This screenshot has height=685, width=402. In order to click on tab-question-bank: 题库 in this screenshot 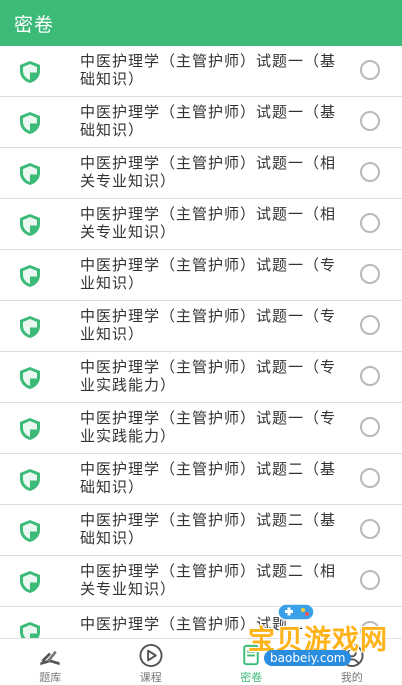, I will do `click(50, 662)`.